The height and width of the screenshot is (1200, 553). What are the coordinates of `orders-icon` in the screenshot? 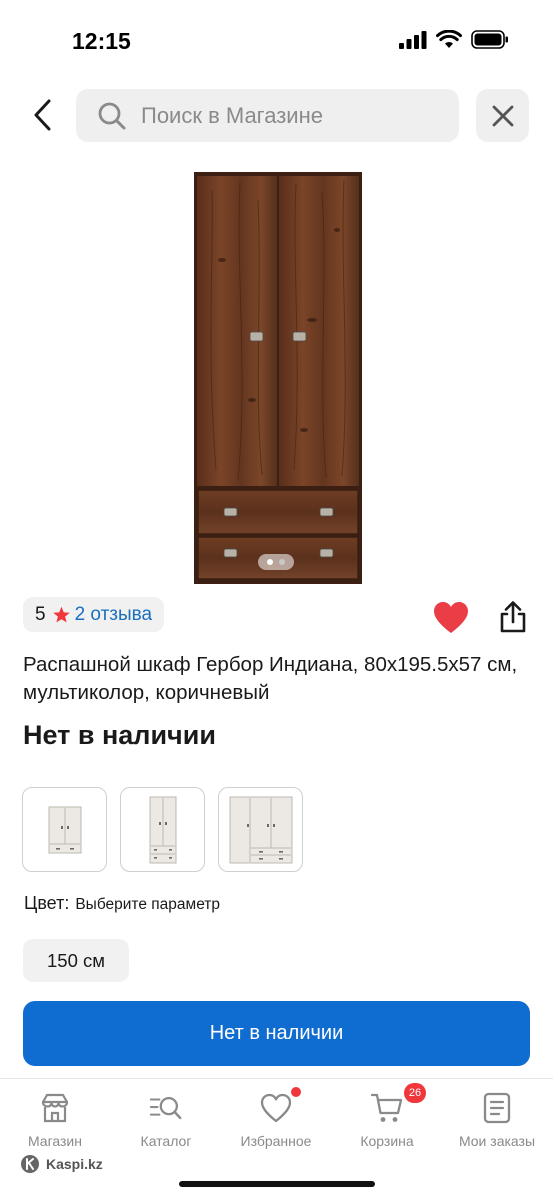 It's located at (497, 1108).